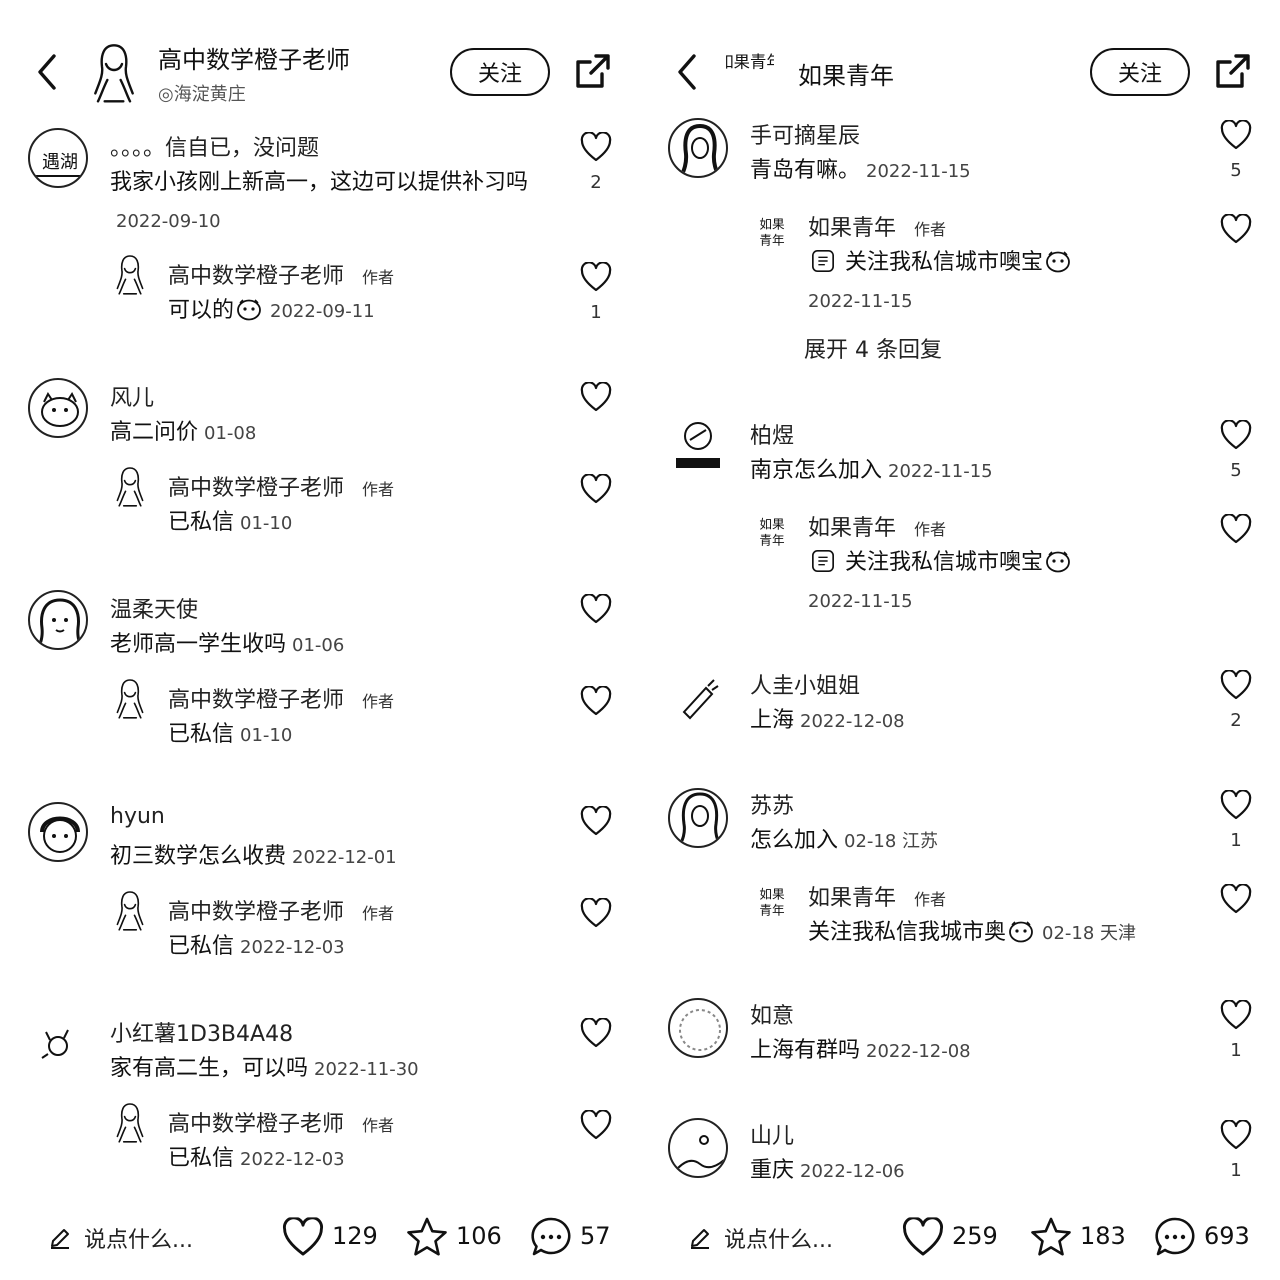  What do you see at coordinates (871, 470) in the screenshot?
I see `comment-text: 南京怎么加入 2022-11-15` at bounding box center [871, 470].